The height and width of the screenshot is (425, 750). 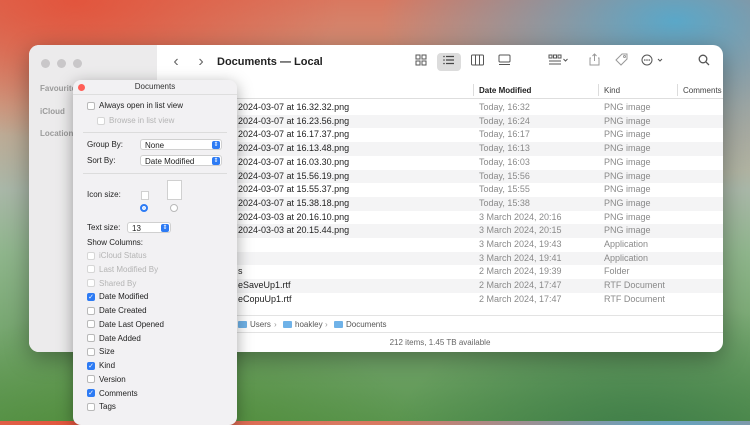 What do you see at coordinates (294, 175) in the screenshot?
I see `file-name: 2024-03-07 at 15.56.19.png` at bounding box center [294, 175].